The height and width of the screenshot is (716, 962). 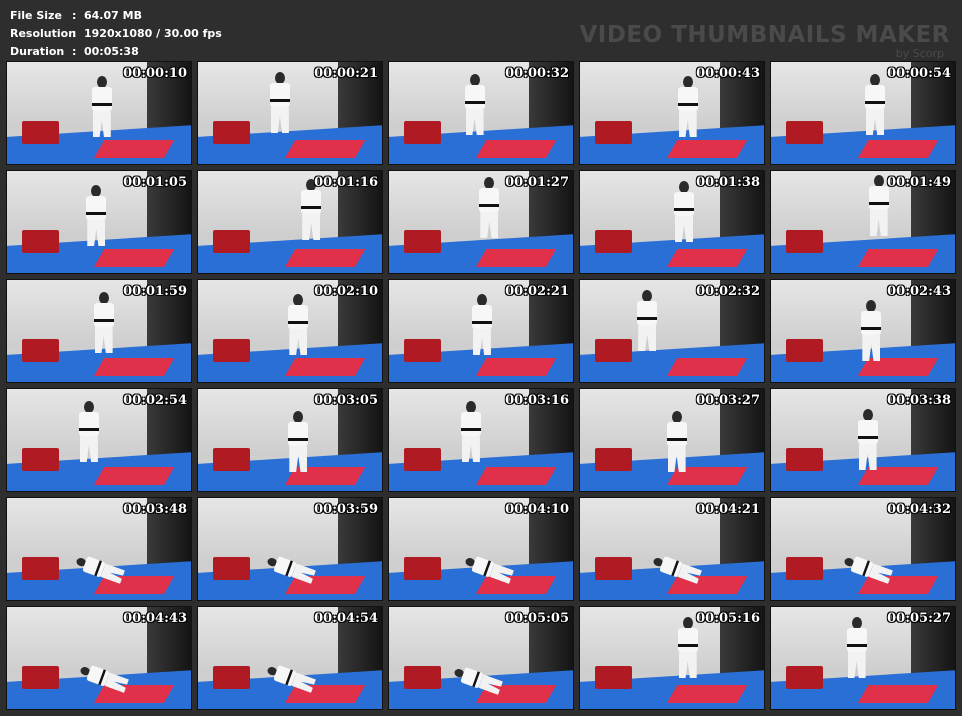 I want to click on video-thumbnail: 00:03:38, so click(x=863, y=440).